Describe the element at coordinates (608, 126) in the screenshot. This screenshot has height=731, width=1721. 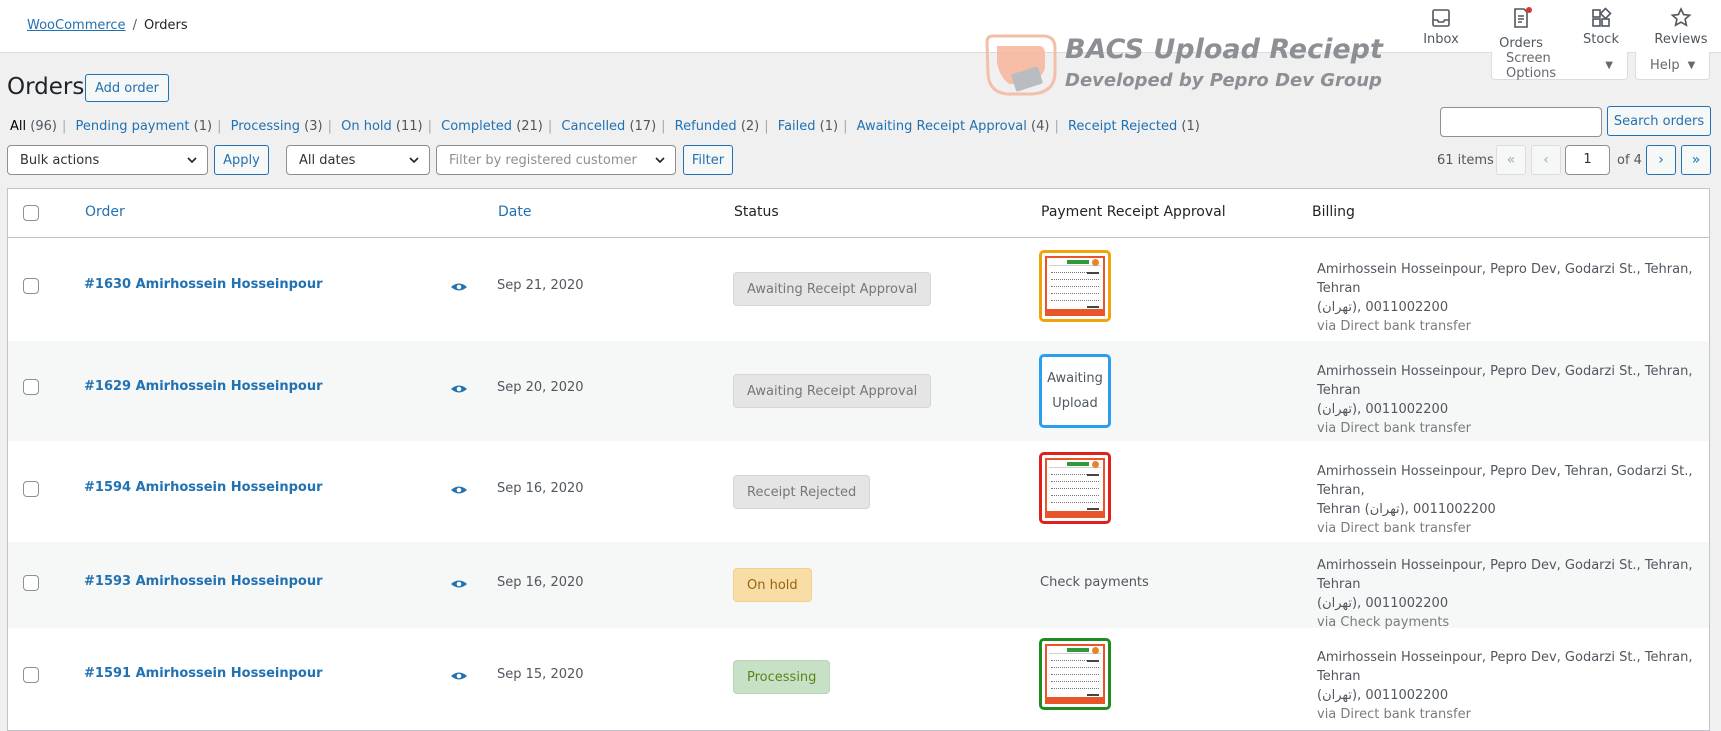
I see `filter-cancelled: Cancelled (17)` at that location.